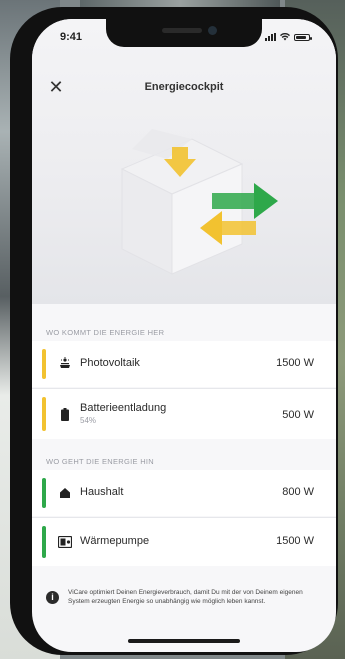  Describe the element at coordinates (285, 37) in the screenshot. I see `wifi-icon` at that location.